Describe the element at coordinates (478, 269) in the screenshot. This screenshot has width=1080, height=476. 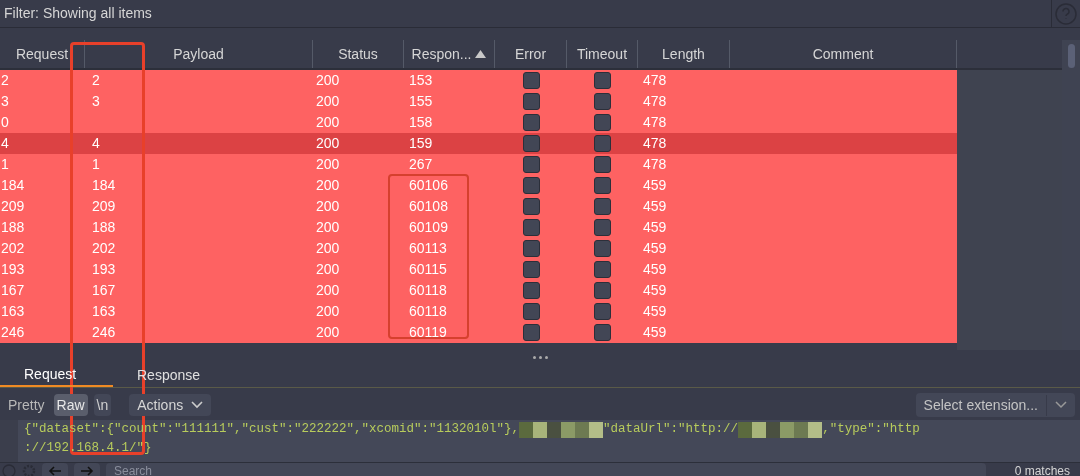
I see `table-row: 193 193 200 60115 459` at that location.